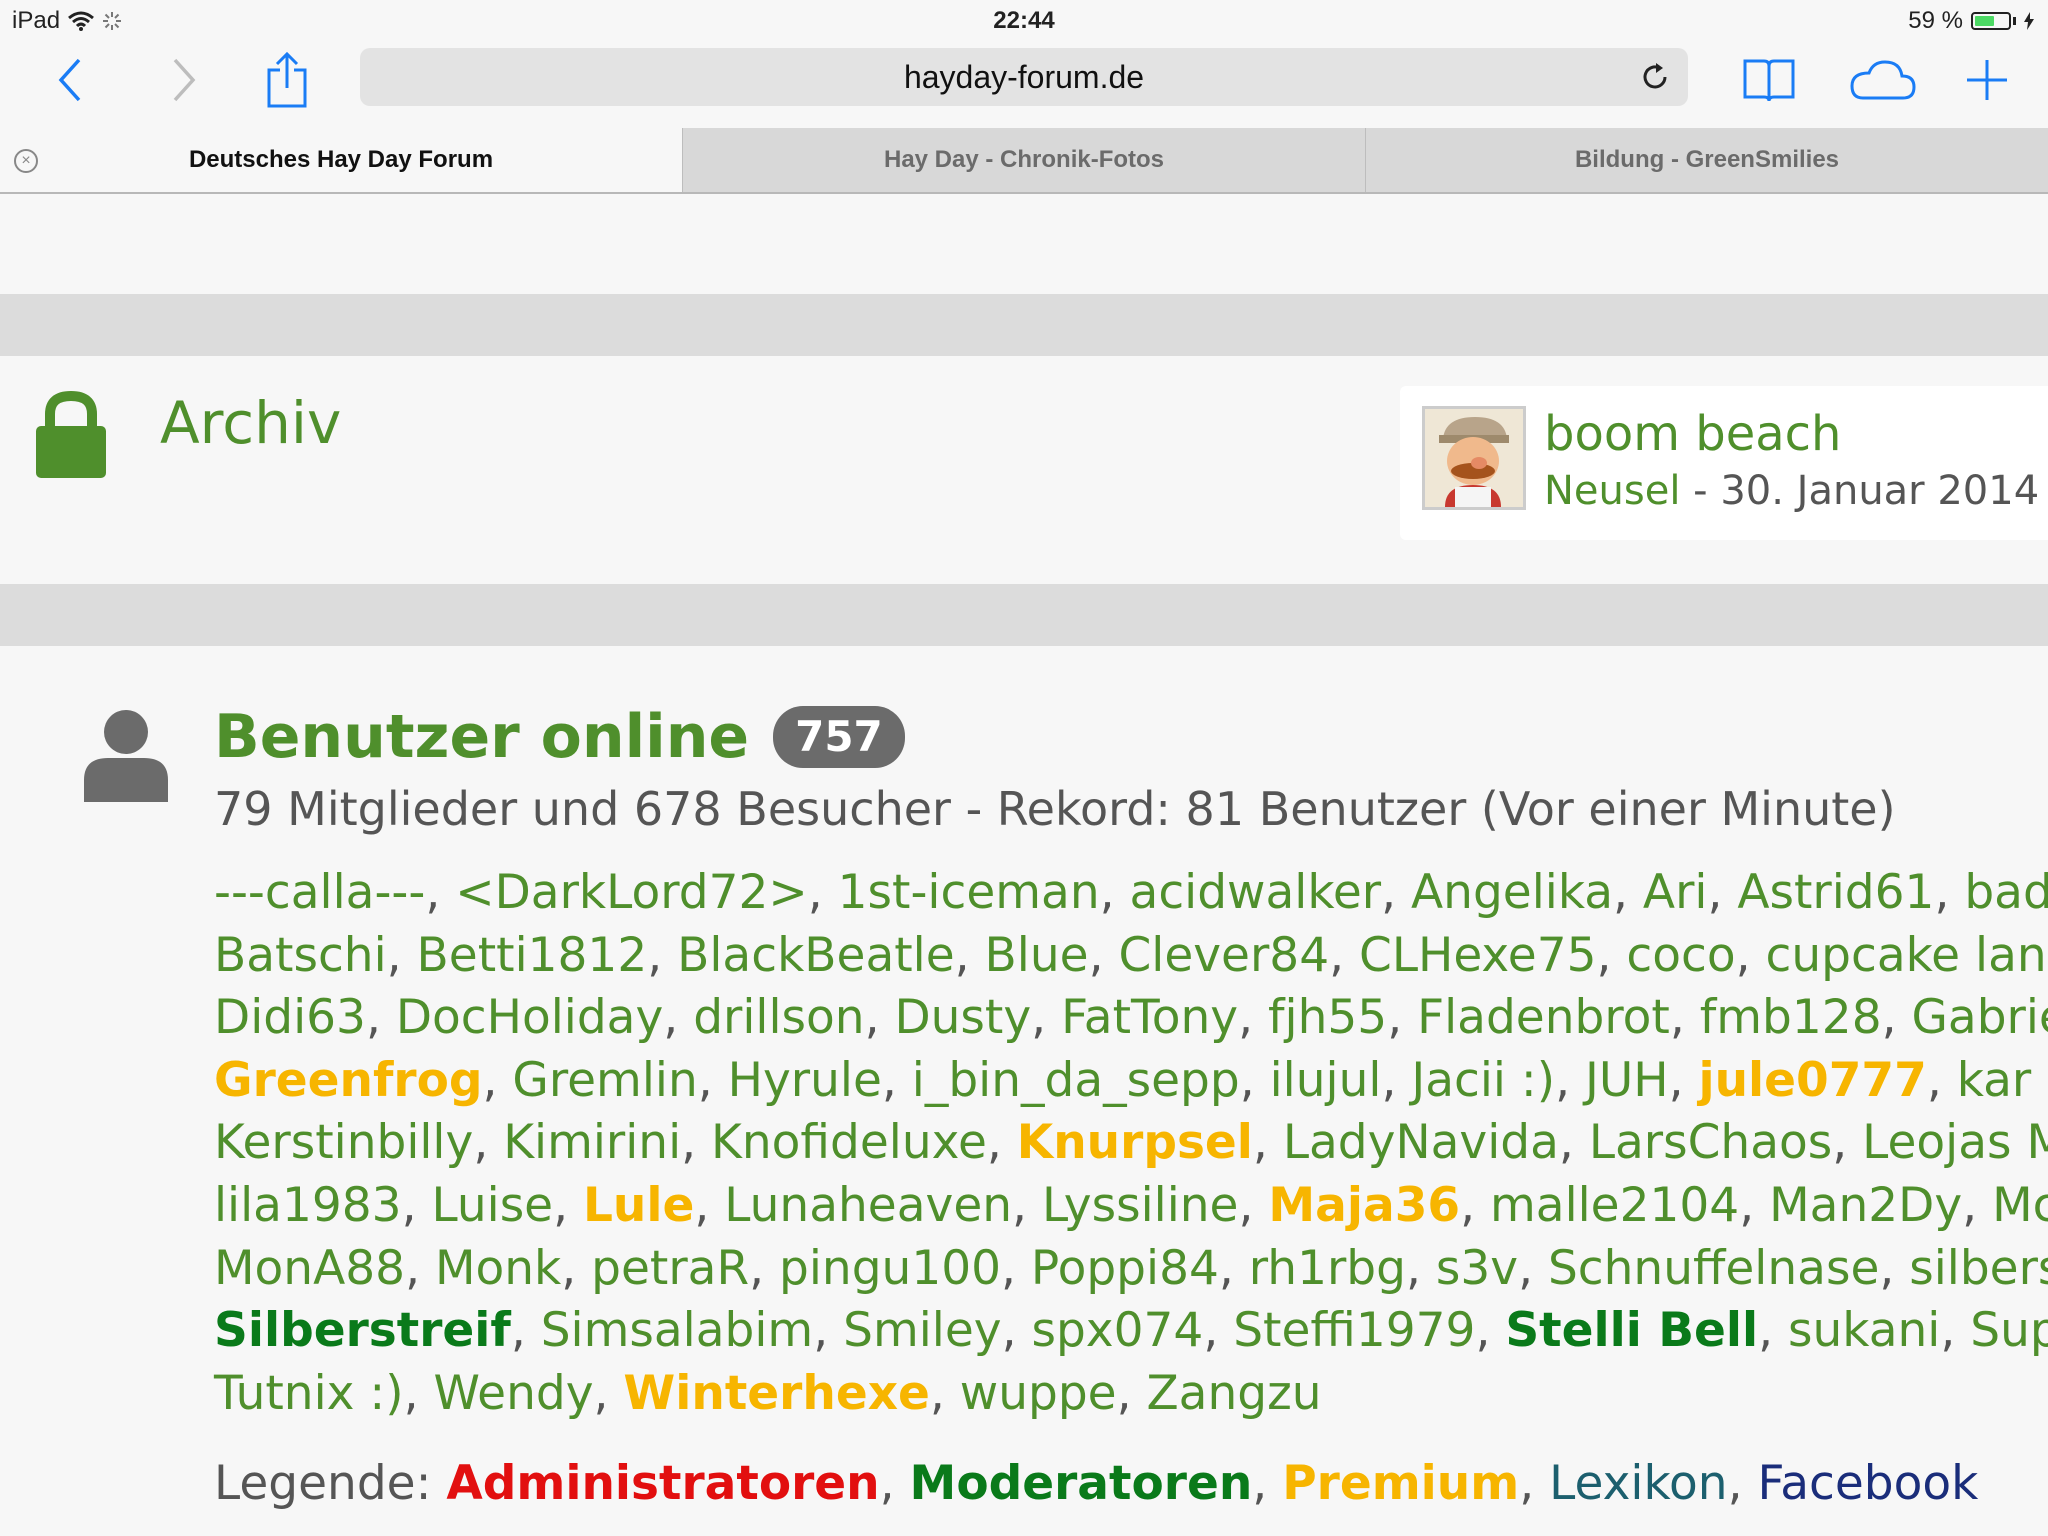 The width and height of the screenshot is (2048, 1536). What do you see at coordinates (1627, 1080) in the screenshot?
I see `user-link: JUH` at bounding box center [1627, 1080].